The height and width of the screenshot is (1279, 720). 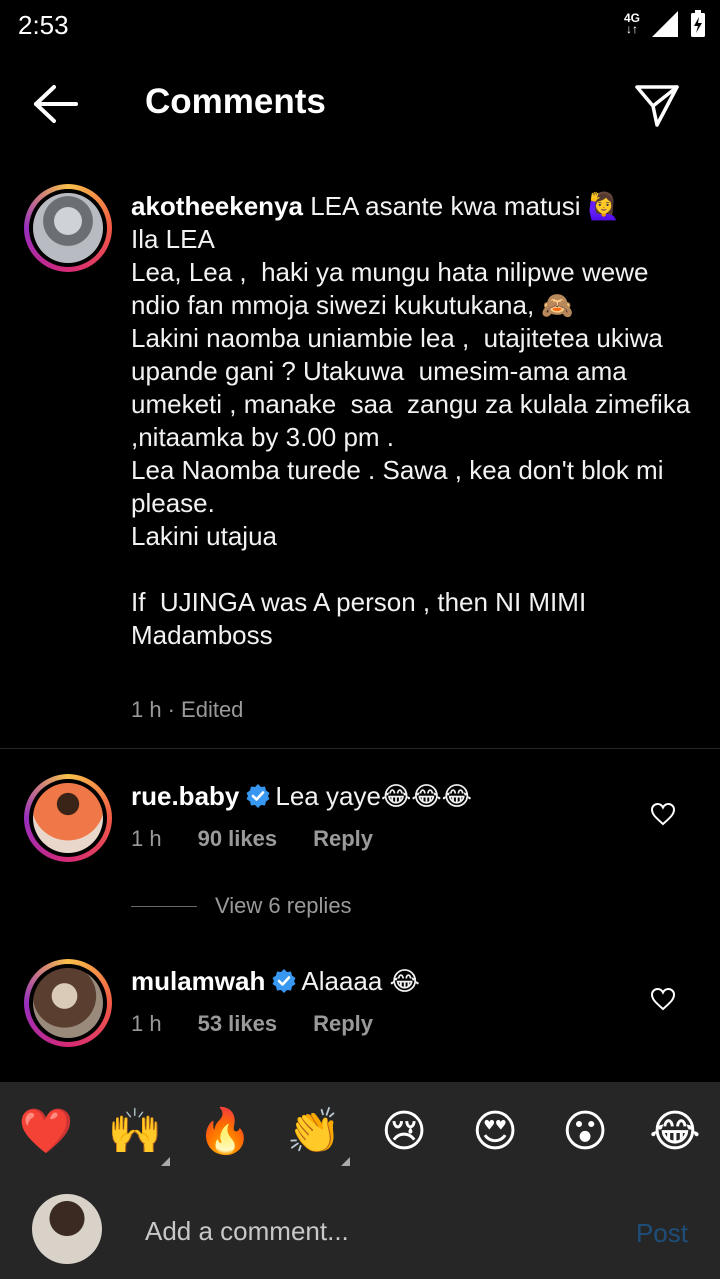 What do you see at coordinates (698, 23) in the screenshot?
I see `battery-icon` at bounding box center [698, 23].